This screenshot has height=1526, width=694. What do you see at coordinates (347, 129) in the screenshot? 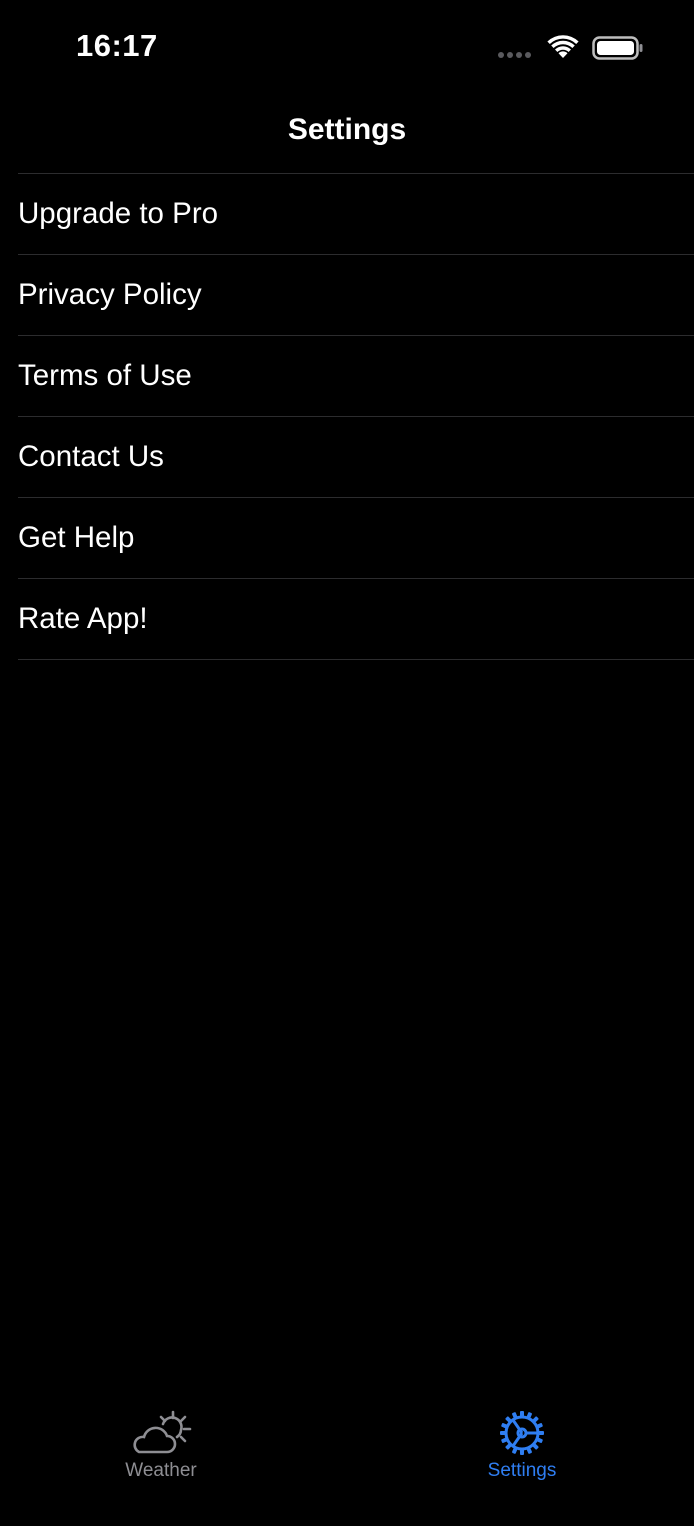
I see `page-title: Settings` at bounding box center [347, 129].